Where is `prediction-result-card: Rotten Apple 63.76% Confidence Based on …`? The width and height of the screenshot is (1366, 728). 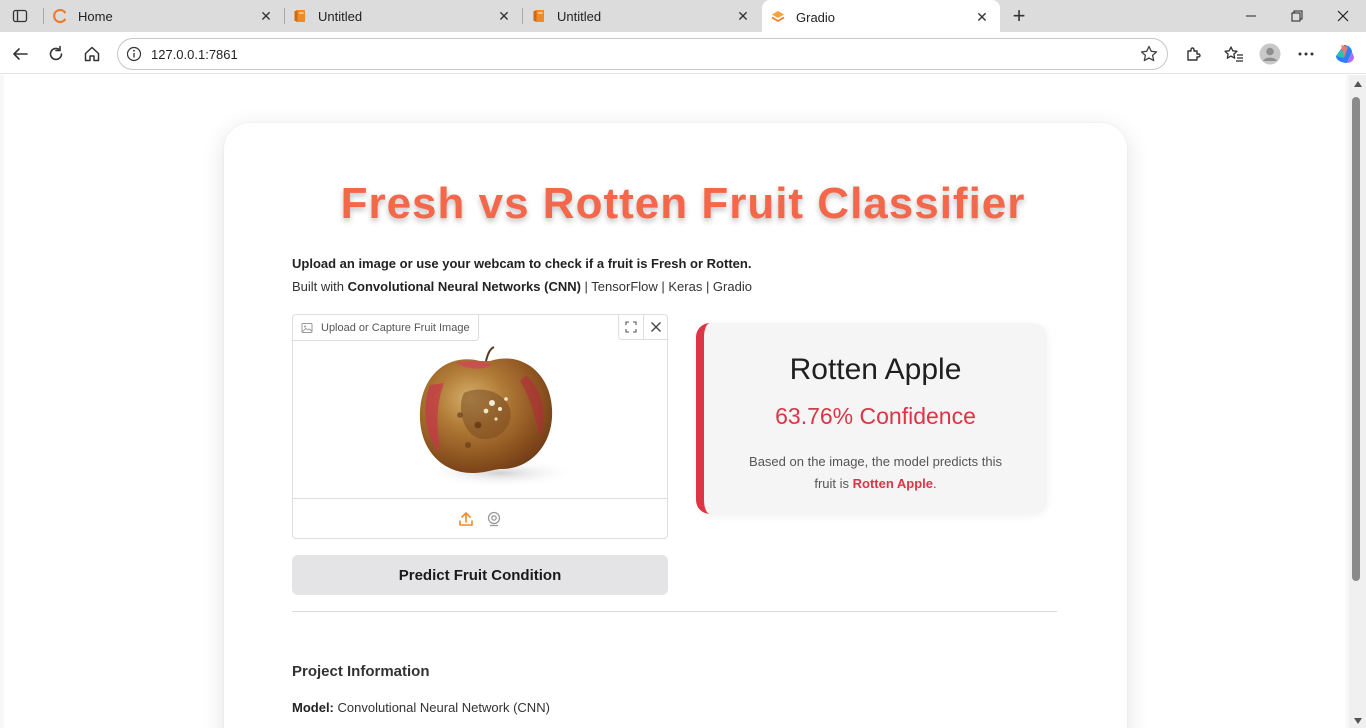
prediction-result-card: Rotten Apple 63.76% Confidence Based on … is located at coordinates (871, 418).